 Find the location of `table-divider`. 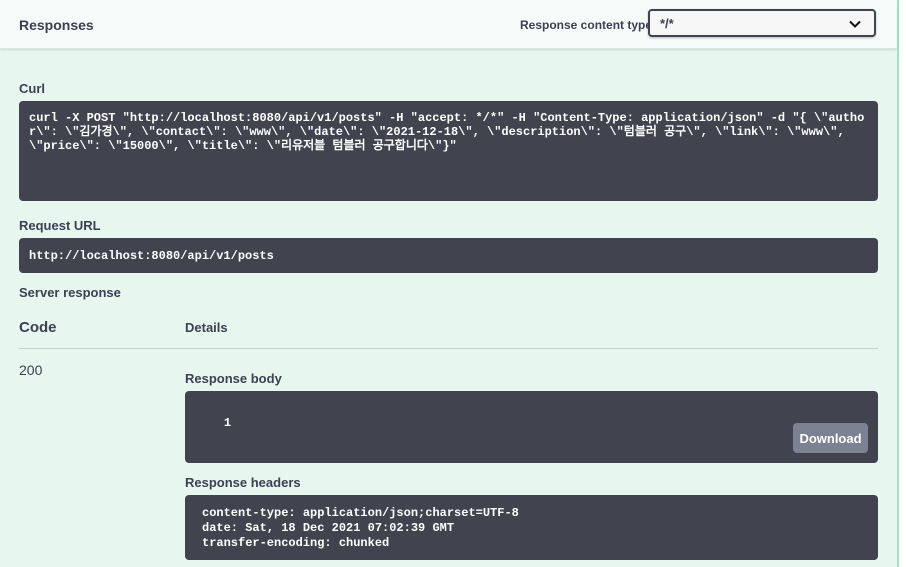

table-divider is located at coordinates (448, 348).